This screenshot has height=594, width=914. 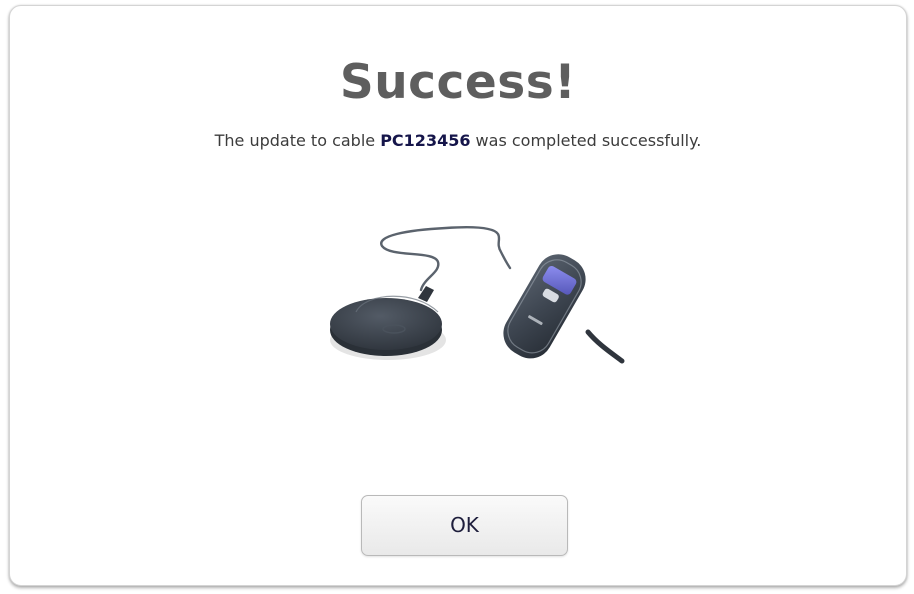 What do you see at coordinates (586, 140) in the screenshot?
I see `message-suffix: was completed successfully.` at bounding box center [586, 140].